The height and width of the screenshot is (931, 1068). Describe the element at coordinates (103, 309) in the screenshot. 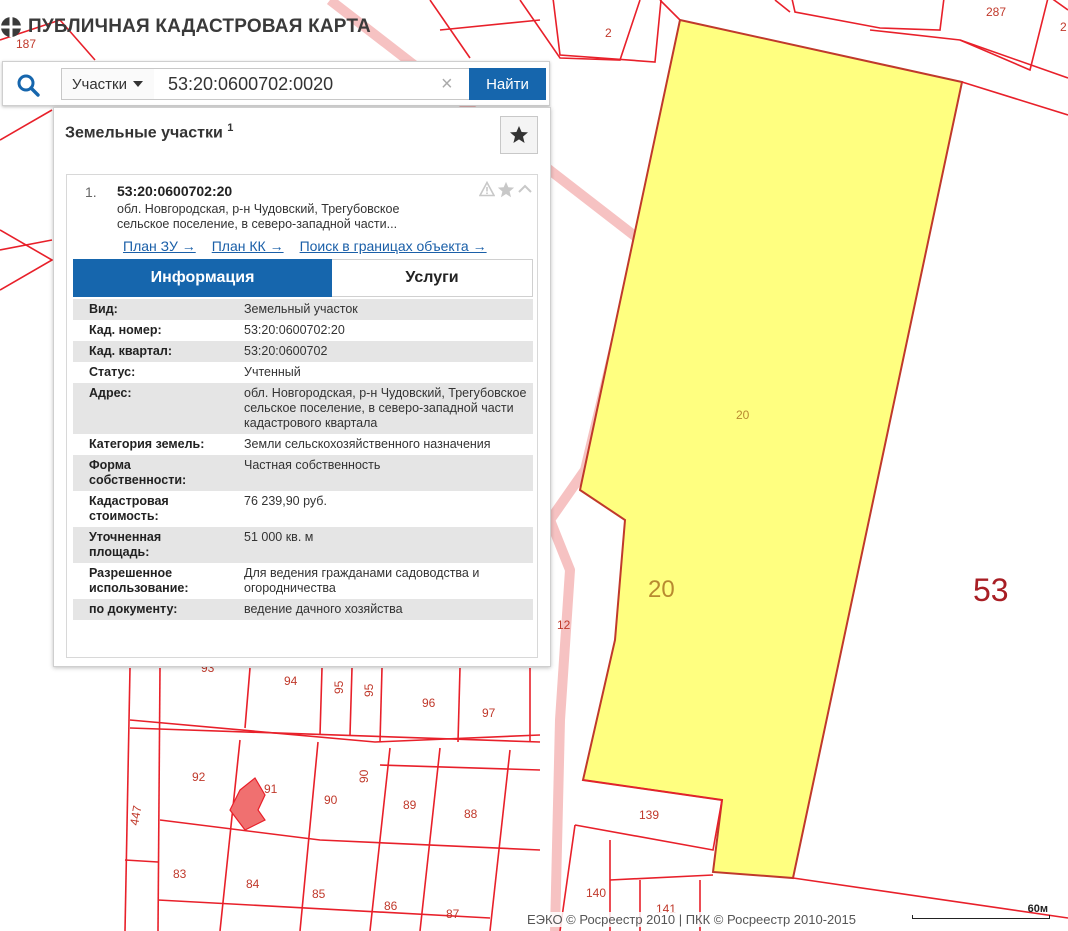

I see `info-key: Вид:` at that location.